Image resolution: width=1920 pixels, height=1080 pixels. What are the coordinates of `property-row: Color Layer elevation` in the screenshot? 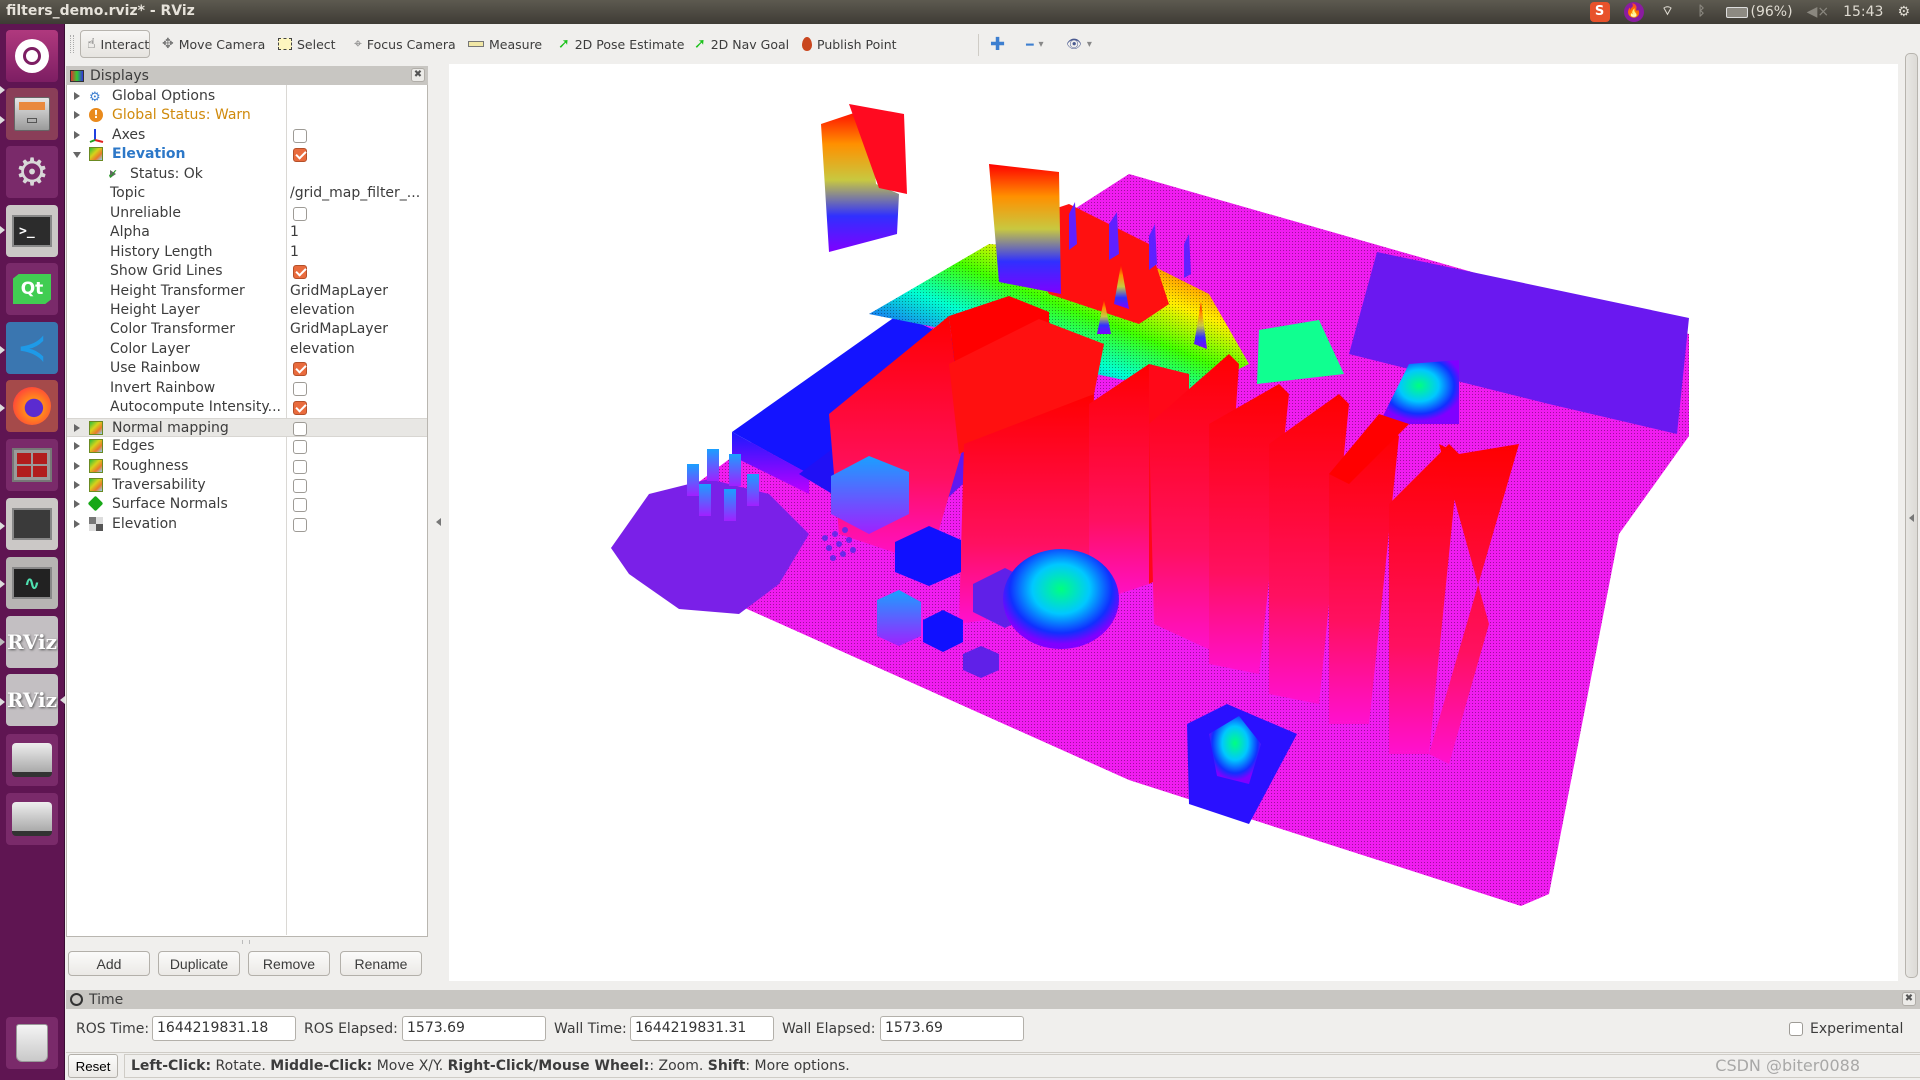 It's located at (247, 349).